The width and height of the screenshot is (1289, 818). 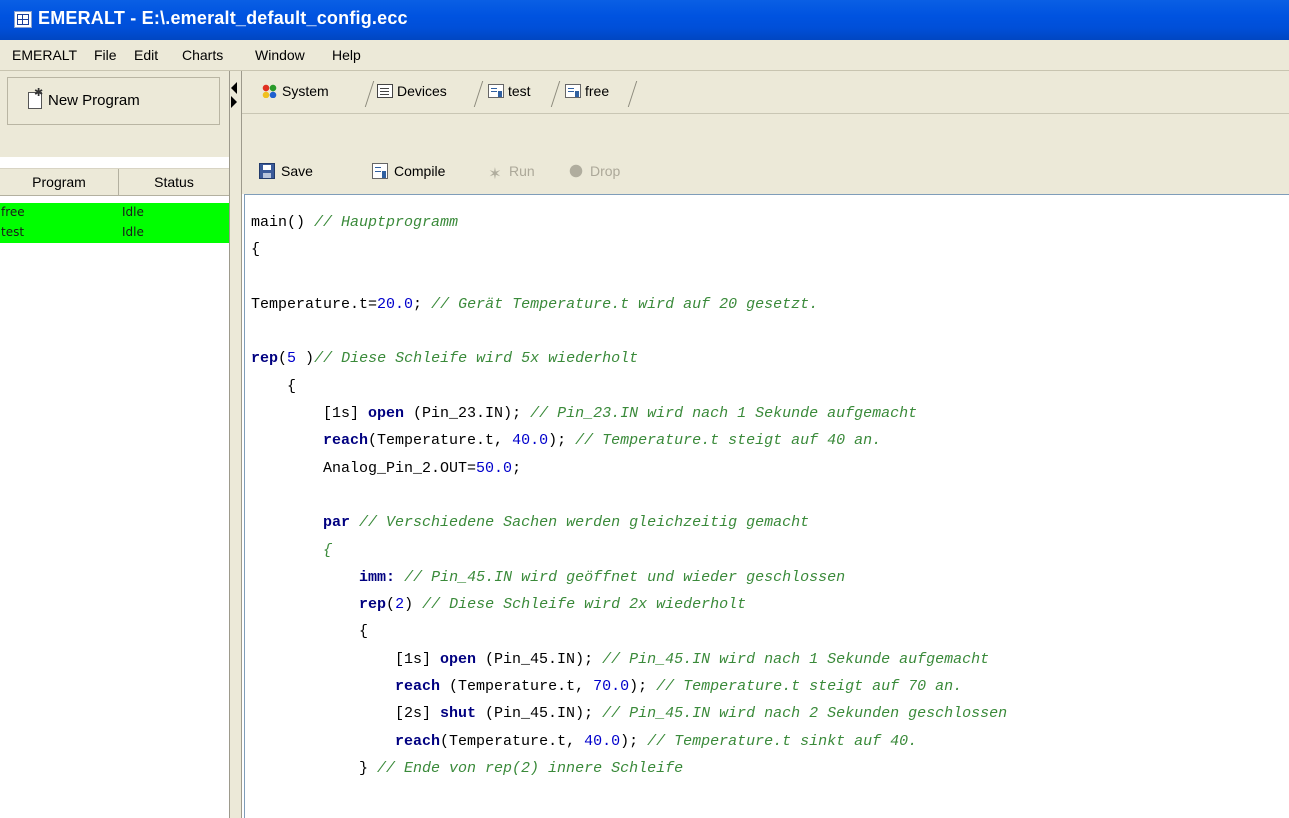 What do you see at coordinates (280, 55) in the screenshot?
I see `menu-window: Window` at bounding box center [280, 55].